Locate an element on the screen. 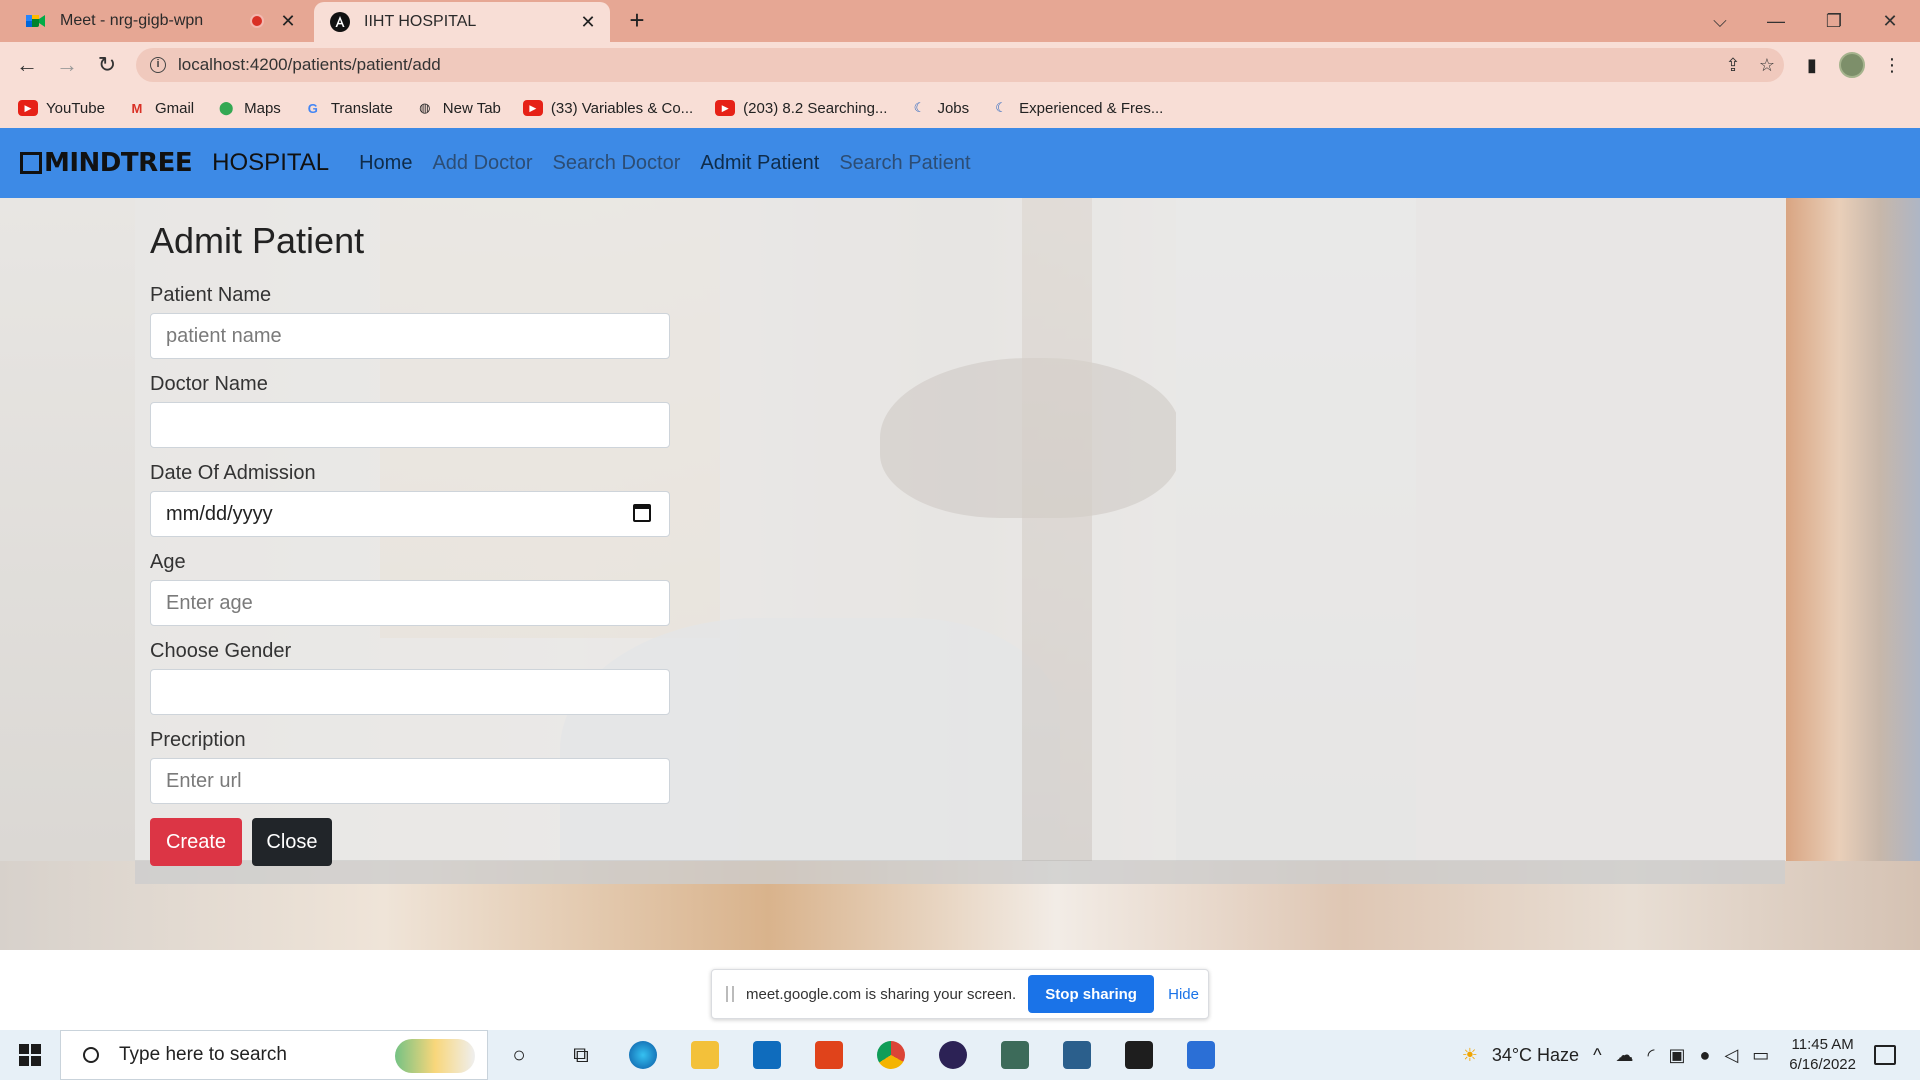 This screenshot has height=1080, width=1920. battery-icon: ▭ is located at coordinates (1760, 1055).